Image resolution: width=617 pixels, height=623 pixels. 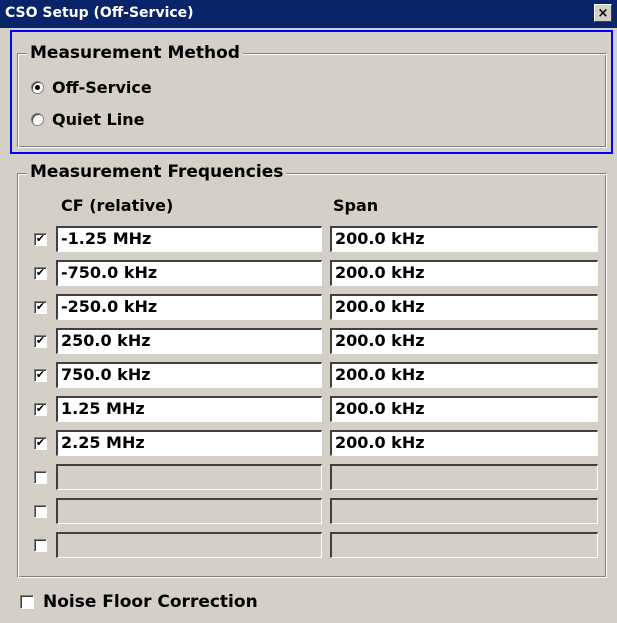 What do you see at coordinates (98, 119) in the screenshot?
I see `radio-label: Quiet Line` at bounding box center [98, 119].